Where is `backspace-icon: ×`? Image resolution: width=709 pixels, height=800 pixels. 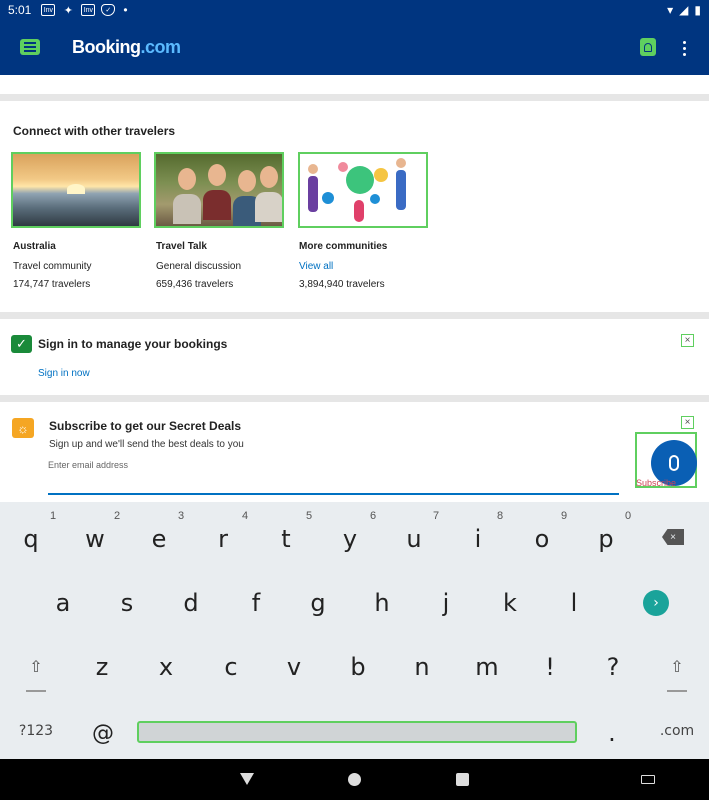 backspace-icon: × is located at coordinates (673, 537).